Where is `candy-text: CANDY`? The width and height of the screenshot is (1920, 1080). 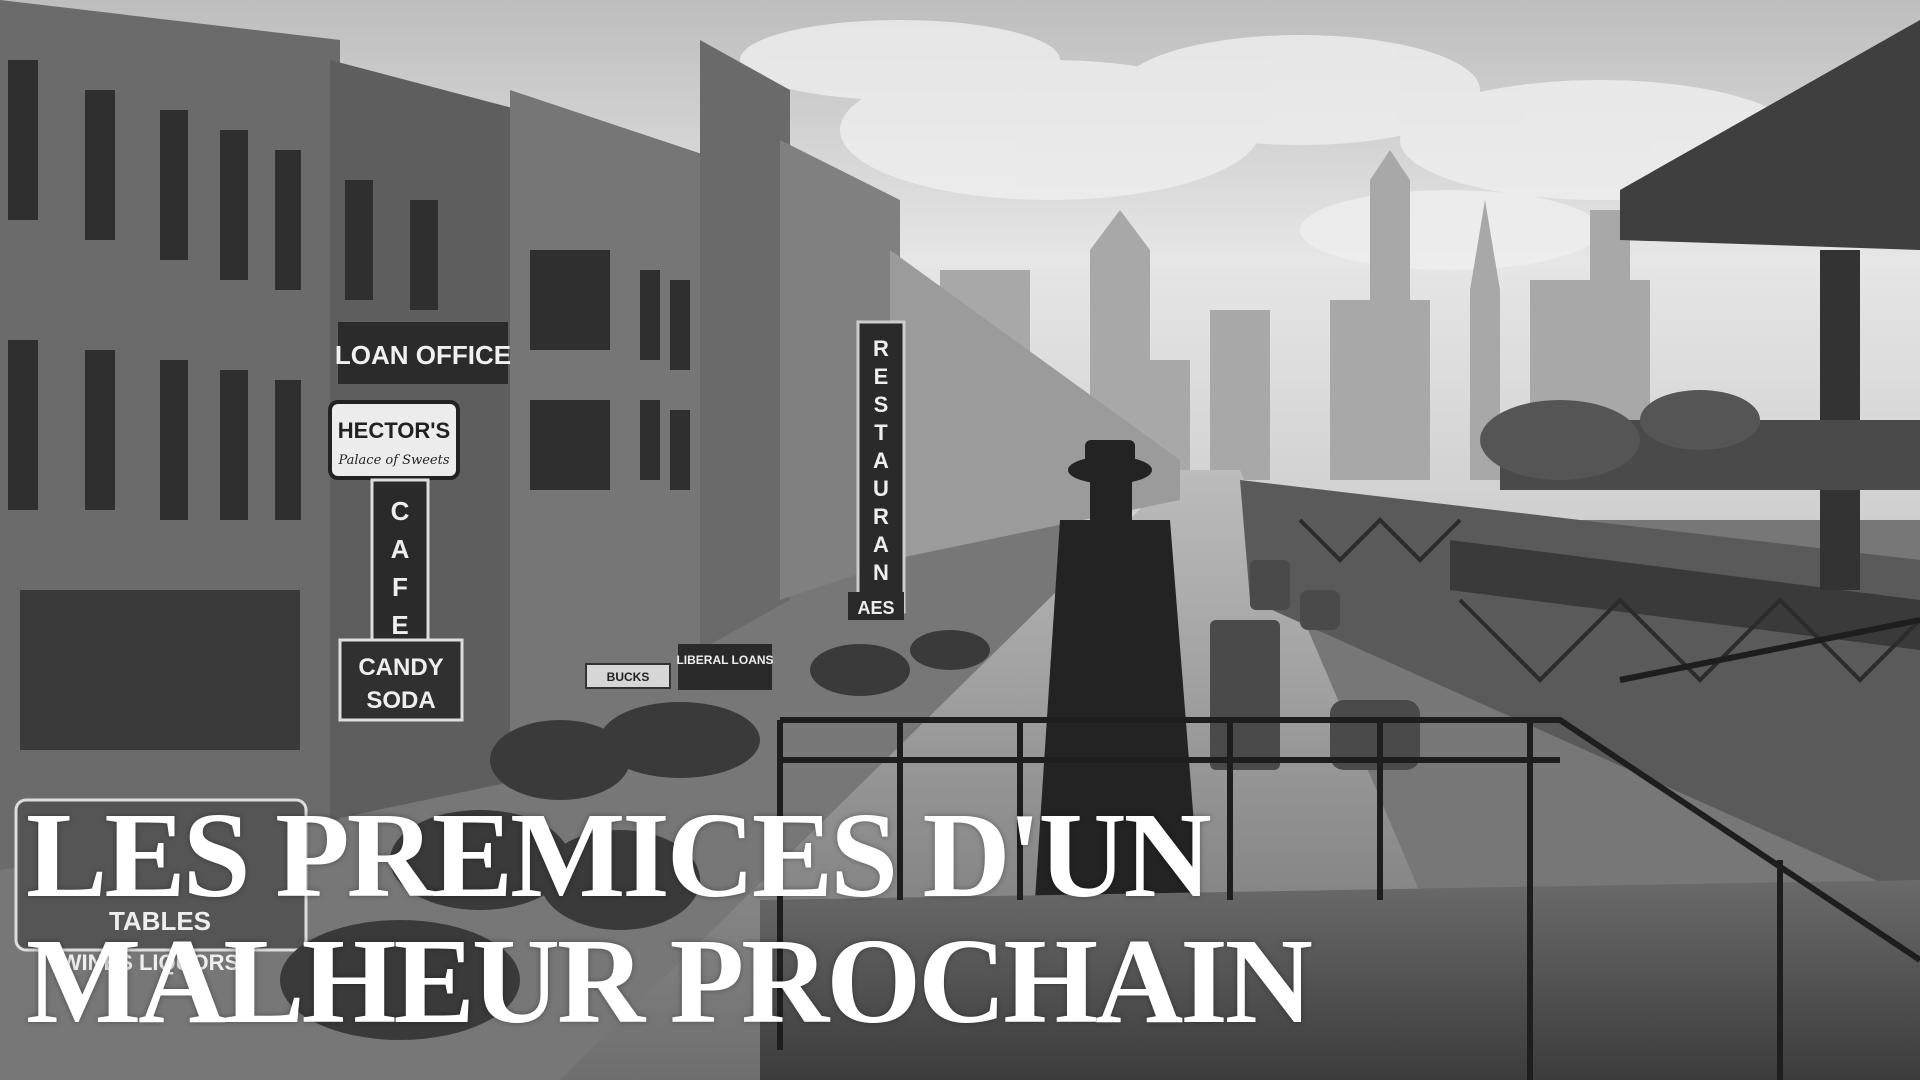
candy-text: CANDY is located at coordinates (400, 667).